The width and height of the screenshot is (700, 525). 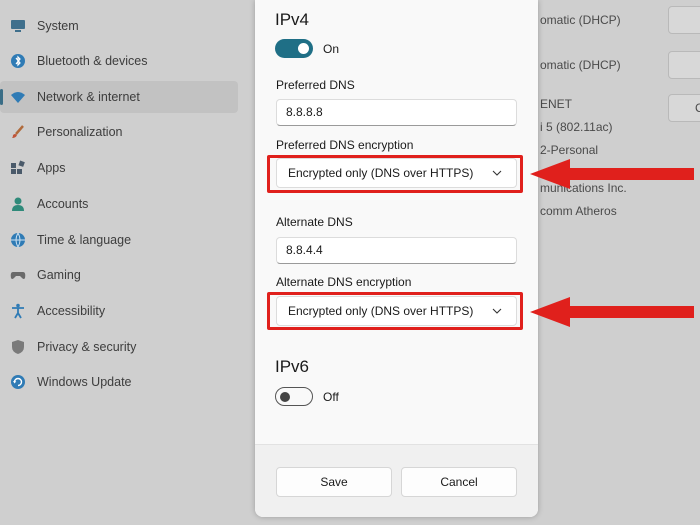 I want to click on wifi-icon, so click(x=18, y=97).